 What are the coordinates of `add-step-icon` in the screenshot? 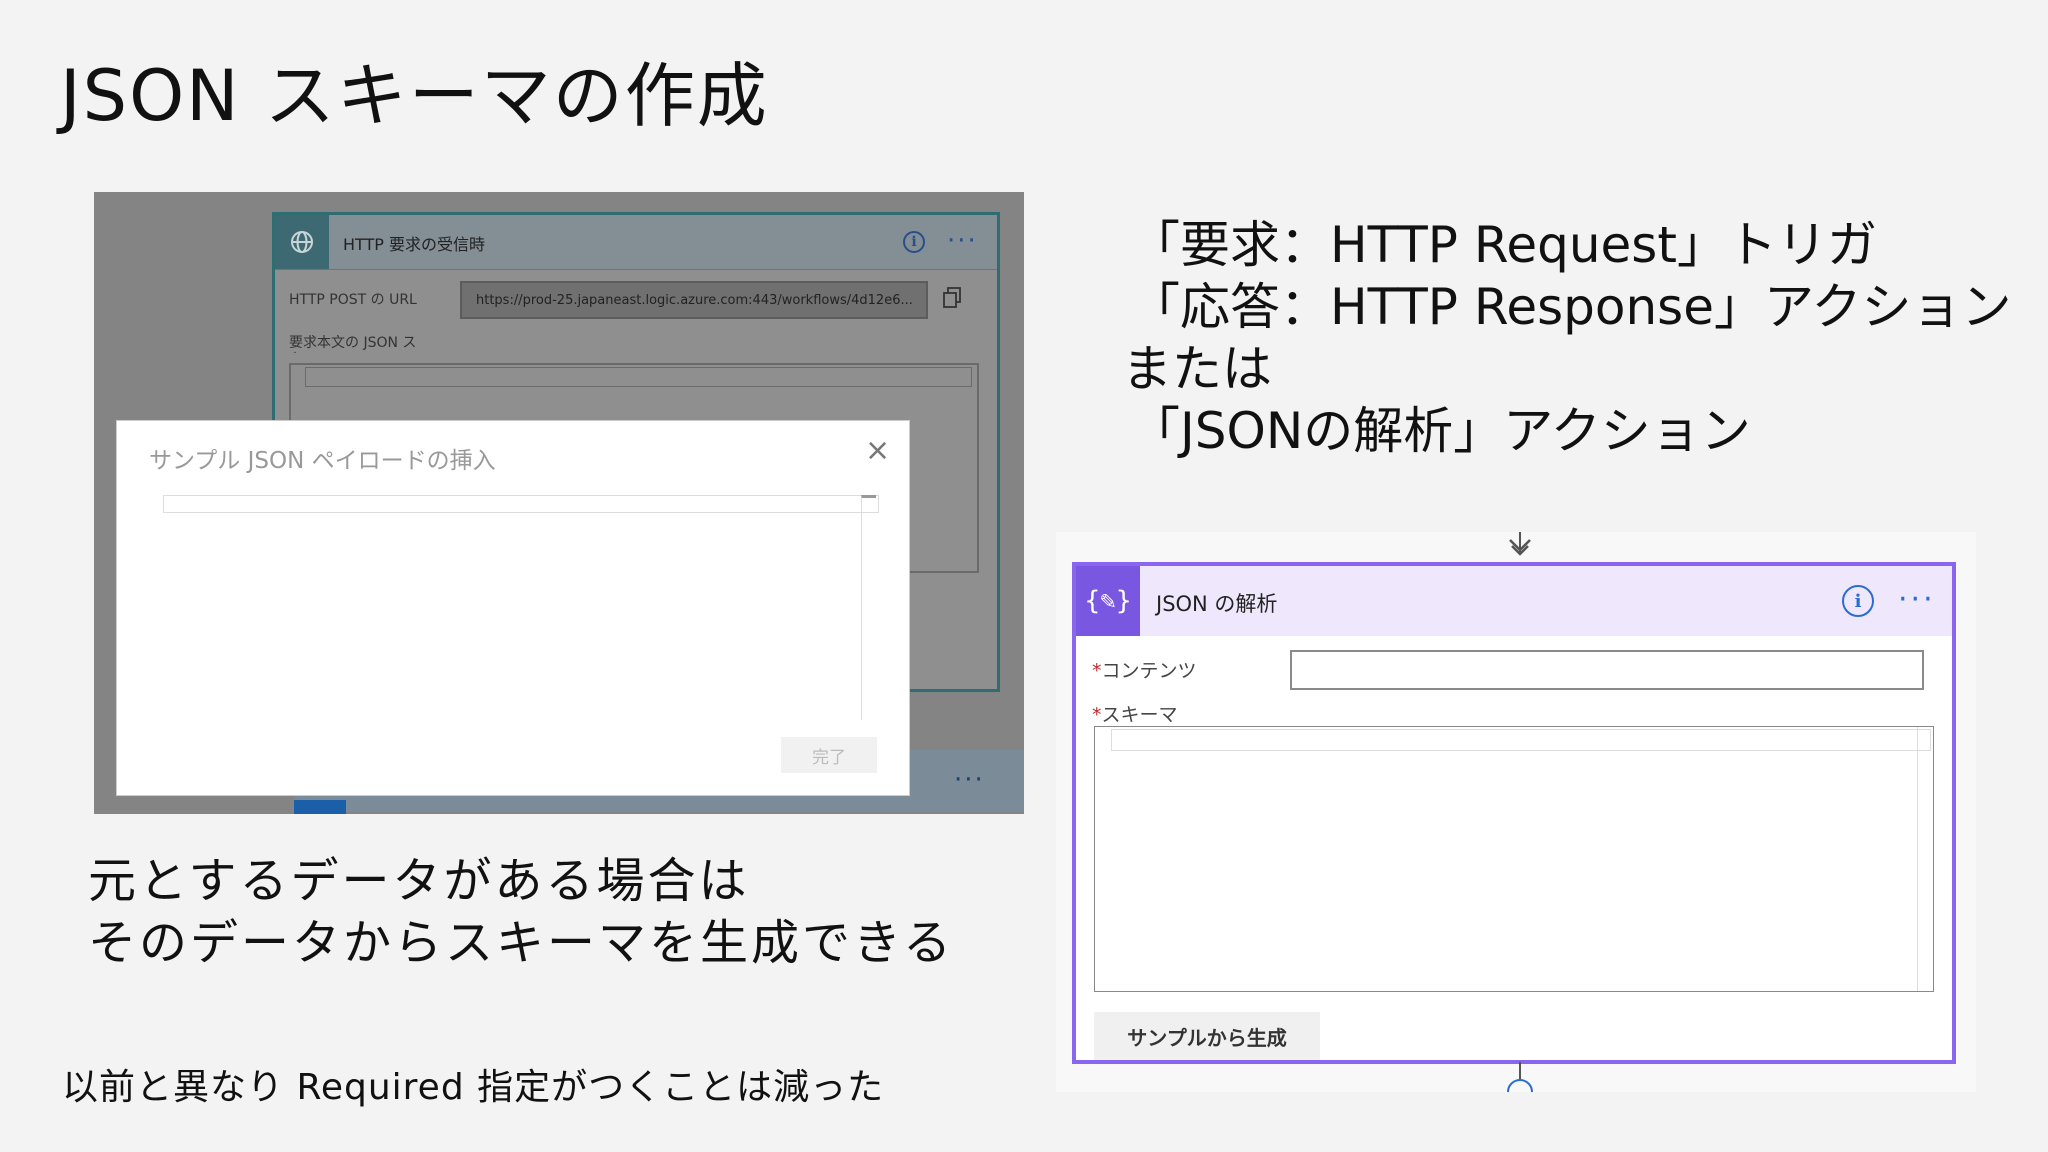 It's located at (1520, 1077).